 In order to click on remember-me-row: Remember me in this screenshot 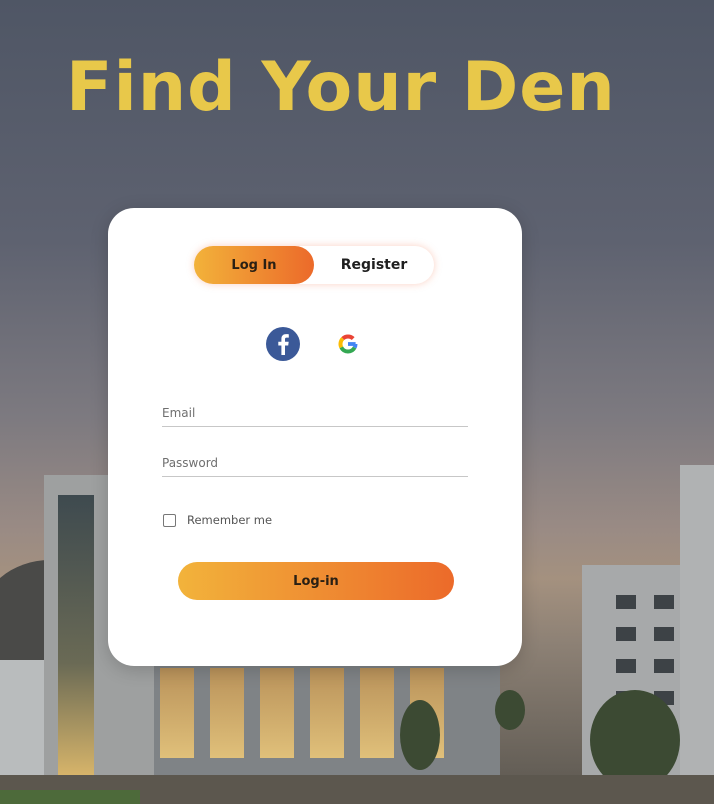, I will do `click(217, 520)`.